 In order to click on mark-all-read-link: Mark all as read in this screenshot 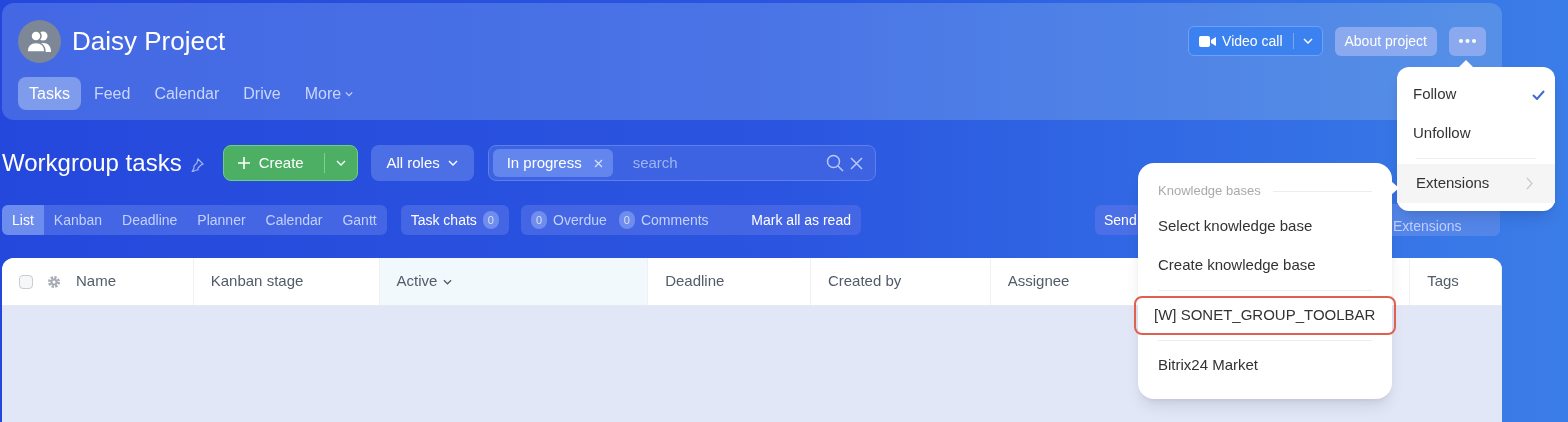, I will do `click(801, 220)`.